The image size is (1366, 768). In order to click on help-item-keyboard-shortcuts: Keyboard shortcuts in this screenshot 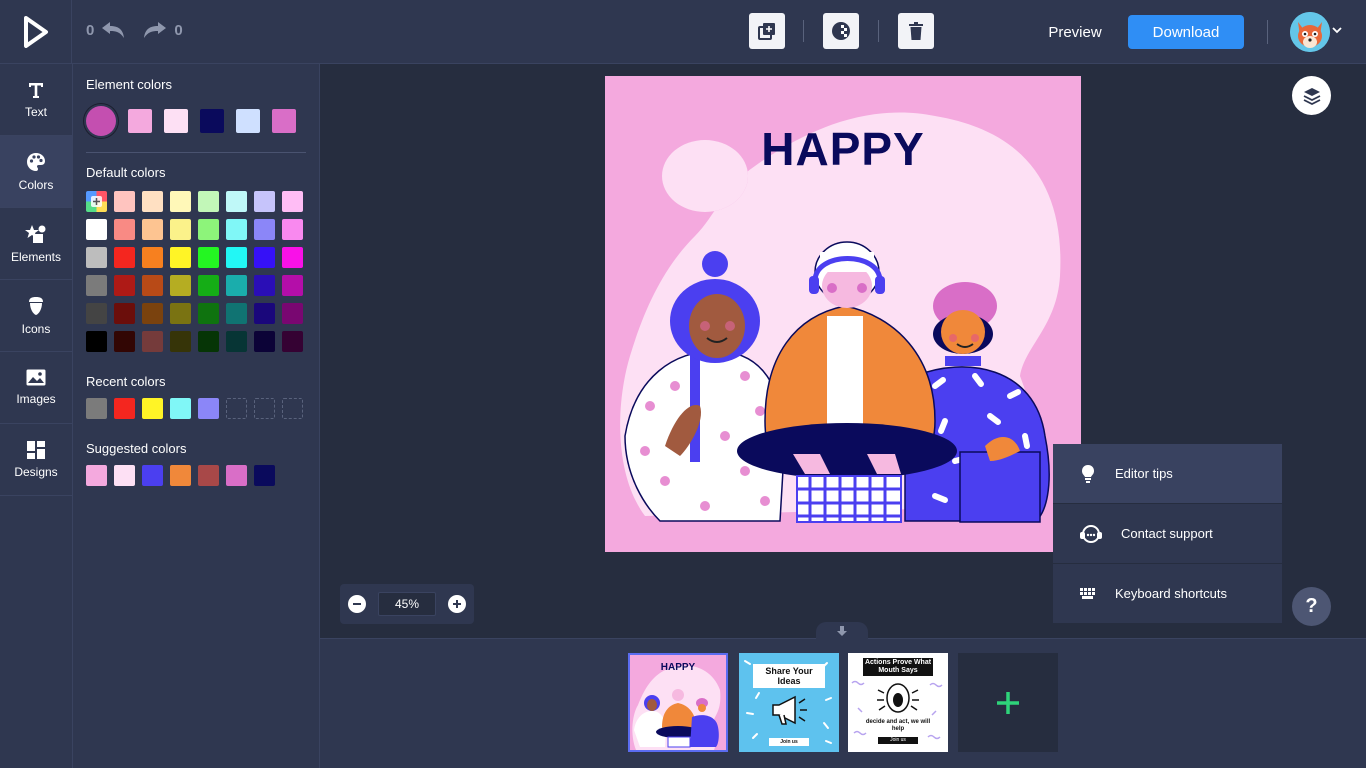, I will do `click(1167, 594)`.